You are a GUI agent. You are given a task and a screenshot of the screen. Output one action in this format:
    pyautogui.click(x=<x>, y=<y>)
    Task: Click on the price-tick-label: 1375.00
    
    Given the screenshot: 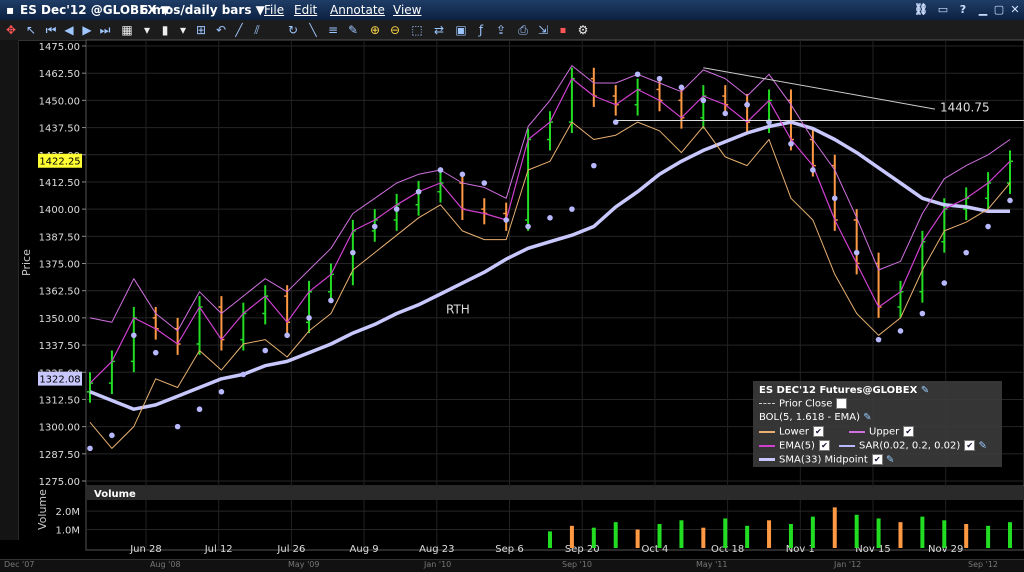 What is the action you would take?
    pyautogui.click(x=59, y=265)
    